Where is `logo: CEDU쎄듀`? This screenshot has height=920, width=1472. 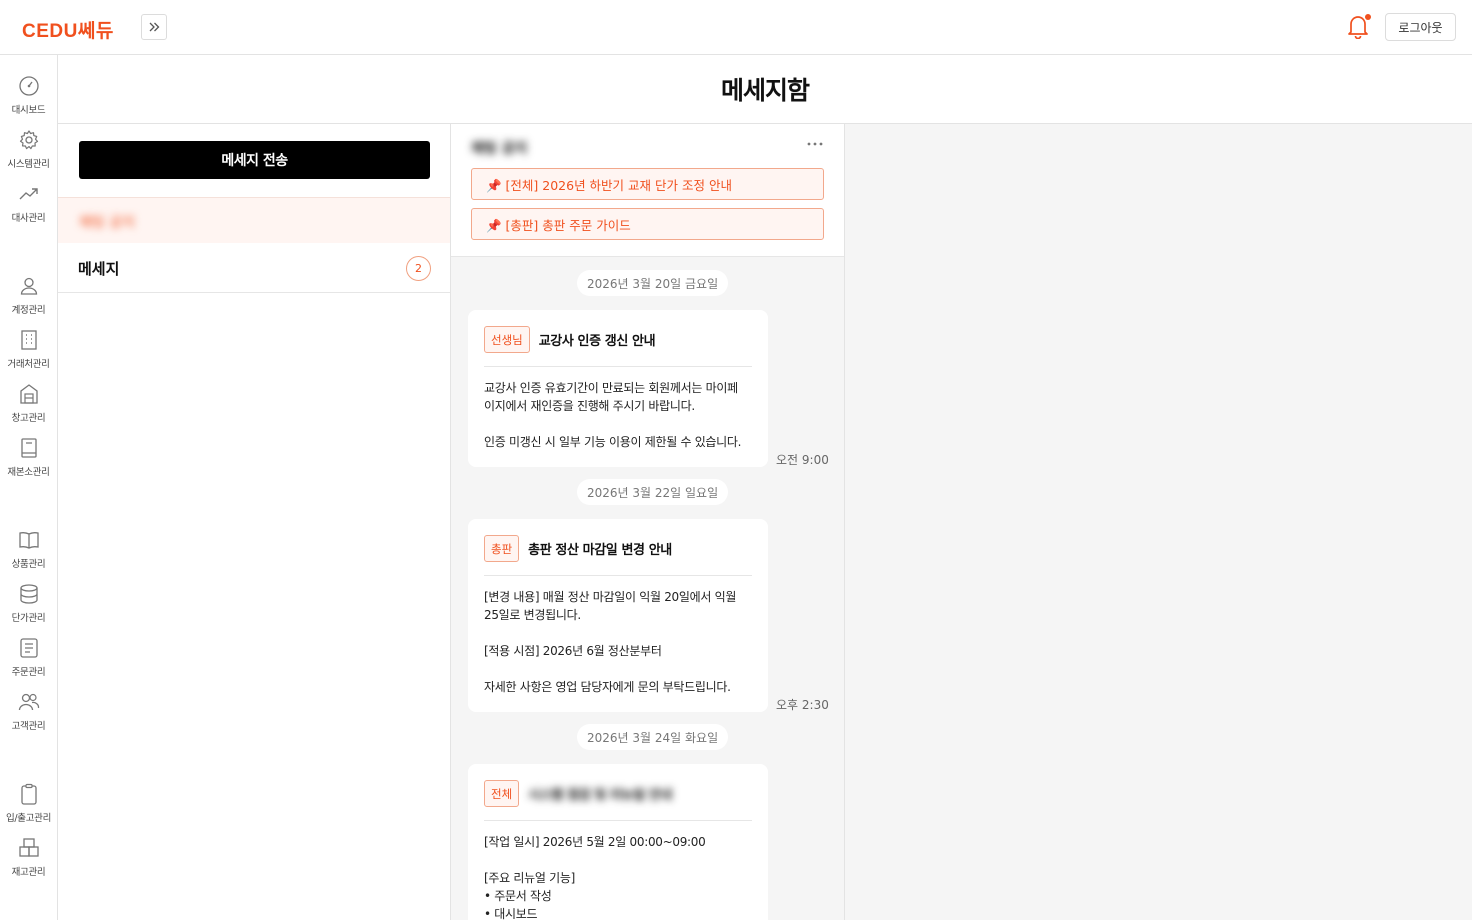 logo: CEDU쎄듀 is located at coordinates (68, 29).